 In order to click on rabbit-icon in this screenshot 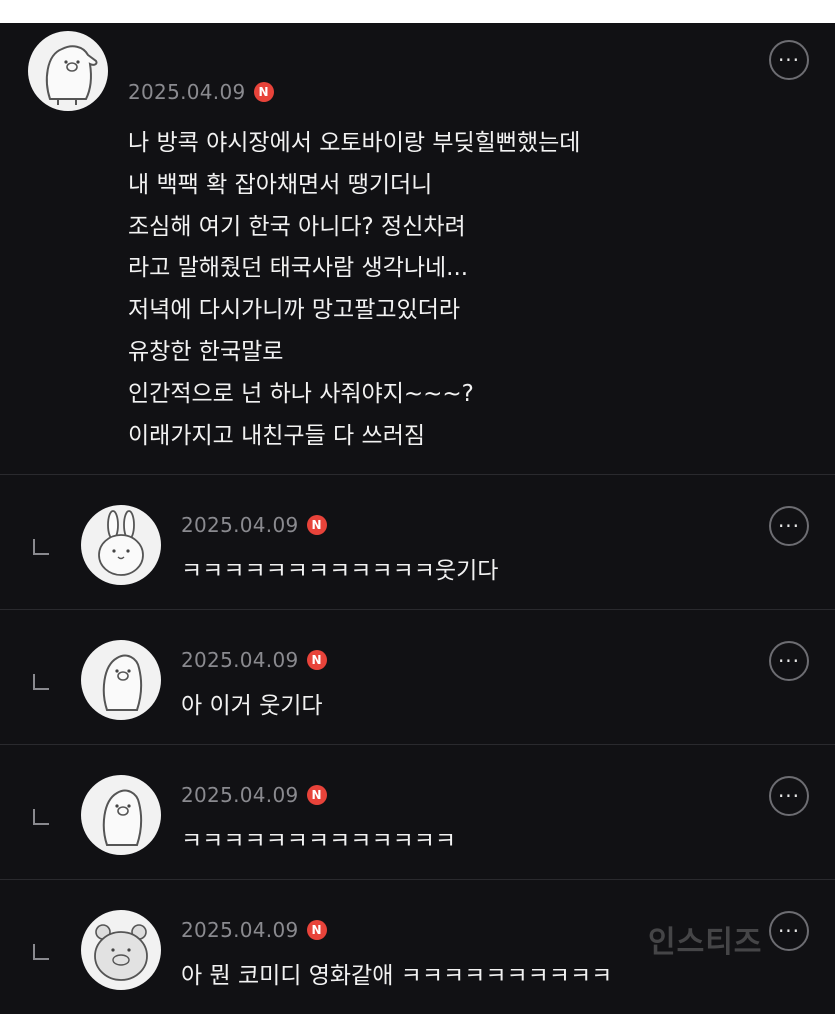, I will do `click(121, 543)`.